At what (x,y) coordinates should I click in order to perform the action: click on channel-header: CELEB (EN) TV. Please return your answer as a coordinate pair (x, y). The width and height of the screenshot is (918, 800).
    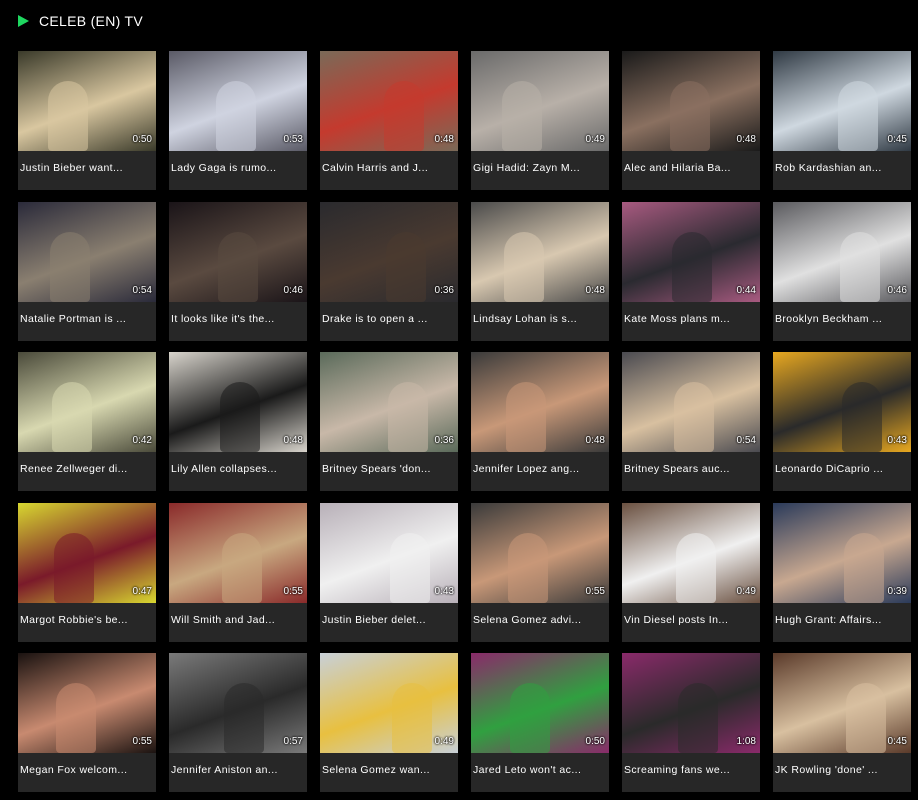
    Looking at the image, I should click on (80, 21).